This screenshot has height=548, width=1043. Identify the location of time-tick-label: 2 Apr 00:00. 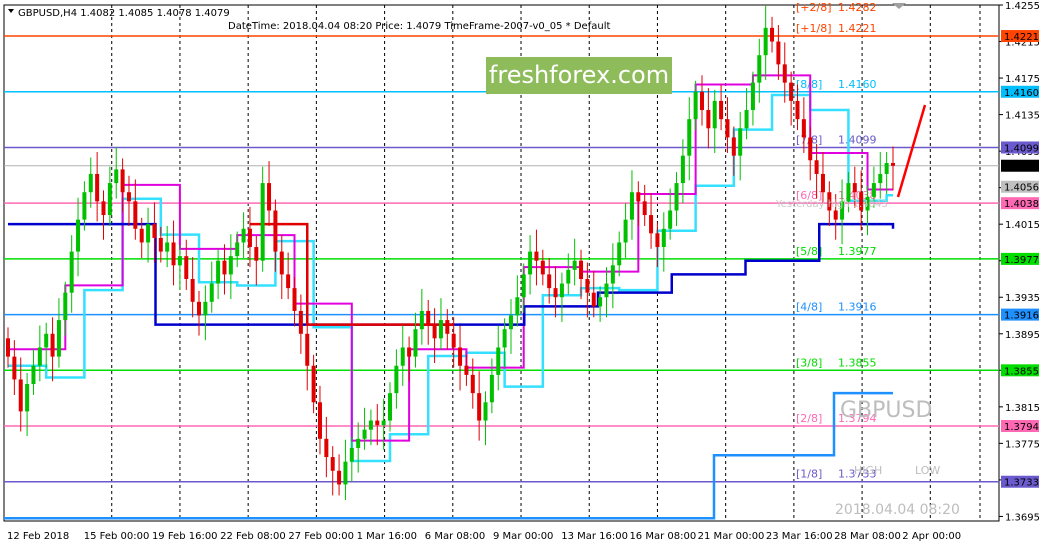
(931, 536).